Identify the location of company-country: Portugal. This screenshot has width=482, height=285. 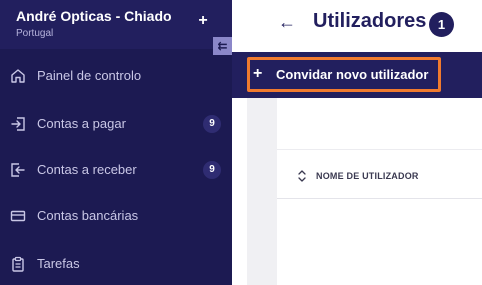
(35, 33).